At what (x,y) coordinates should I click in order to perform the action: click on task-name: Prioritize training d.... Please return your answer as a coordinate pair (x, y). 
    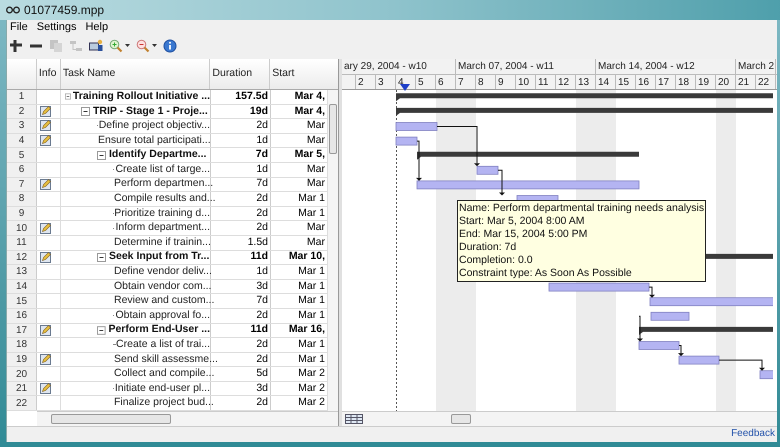
    Looking at the image, I should click on (162, 213).